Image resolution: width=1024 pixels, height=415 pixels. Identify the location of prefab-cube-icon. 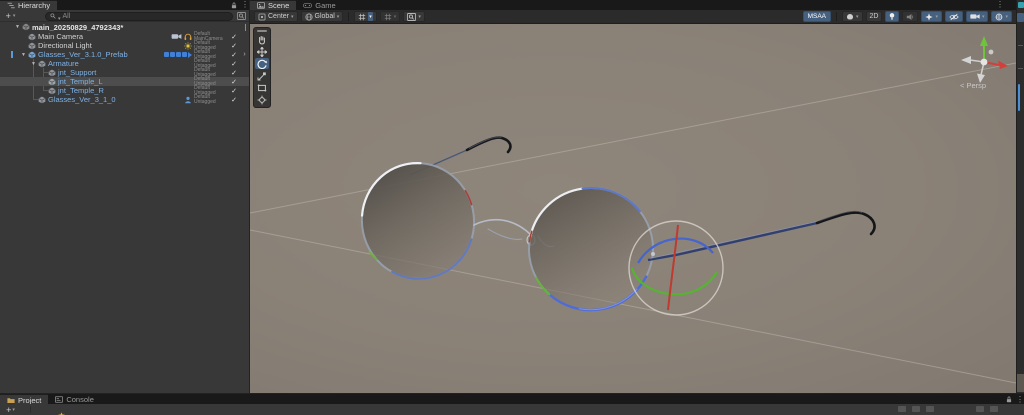
(32, 55).